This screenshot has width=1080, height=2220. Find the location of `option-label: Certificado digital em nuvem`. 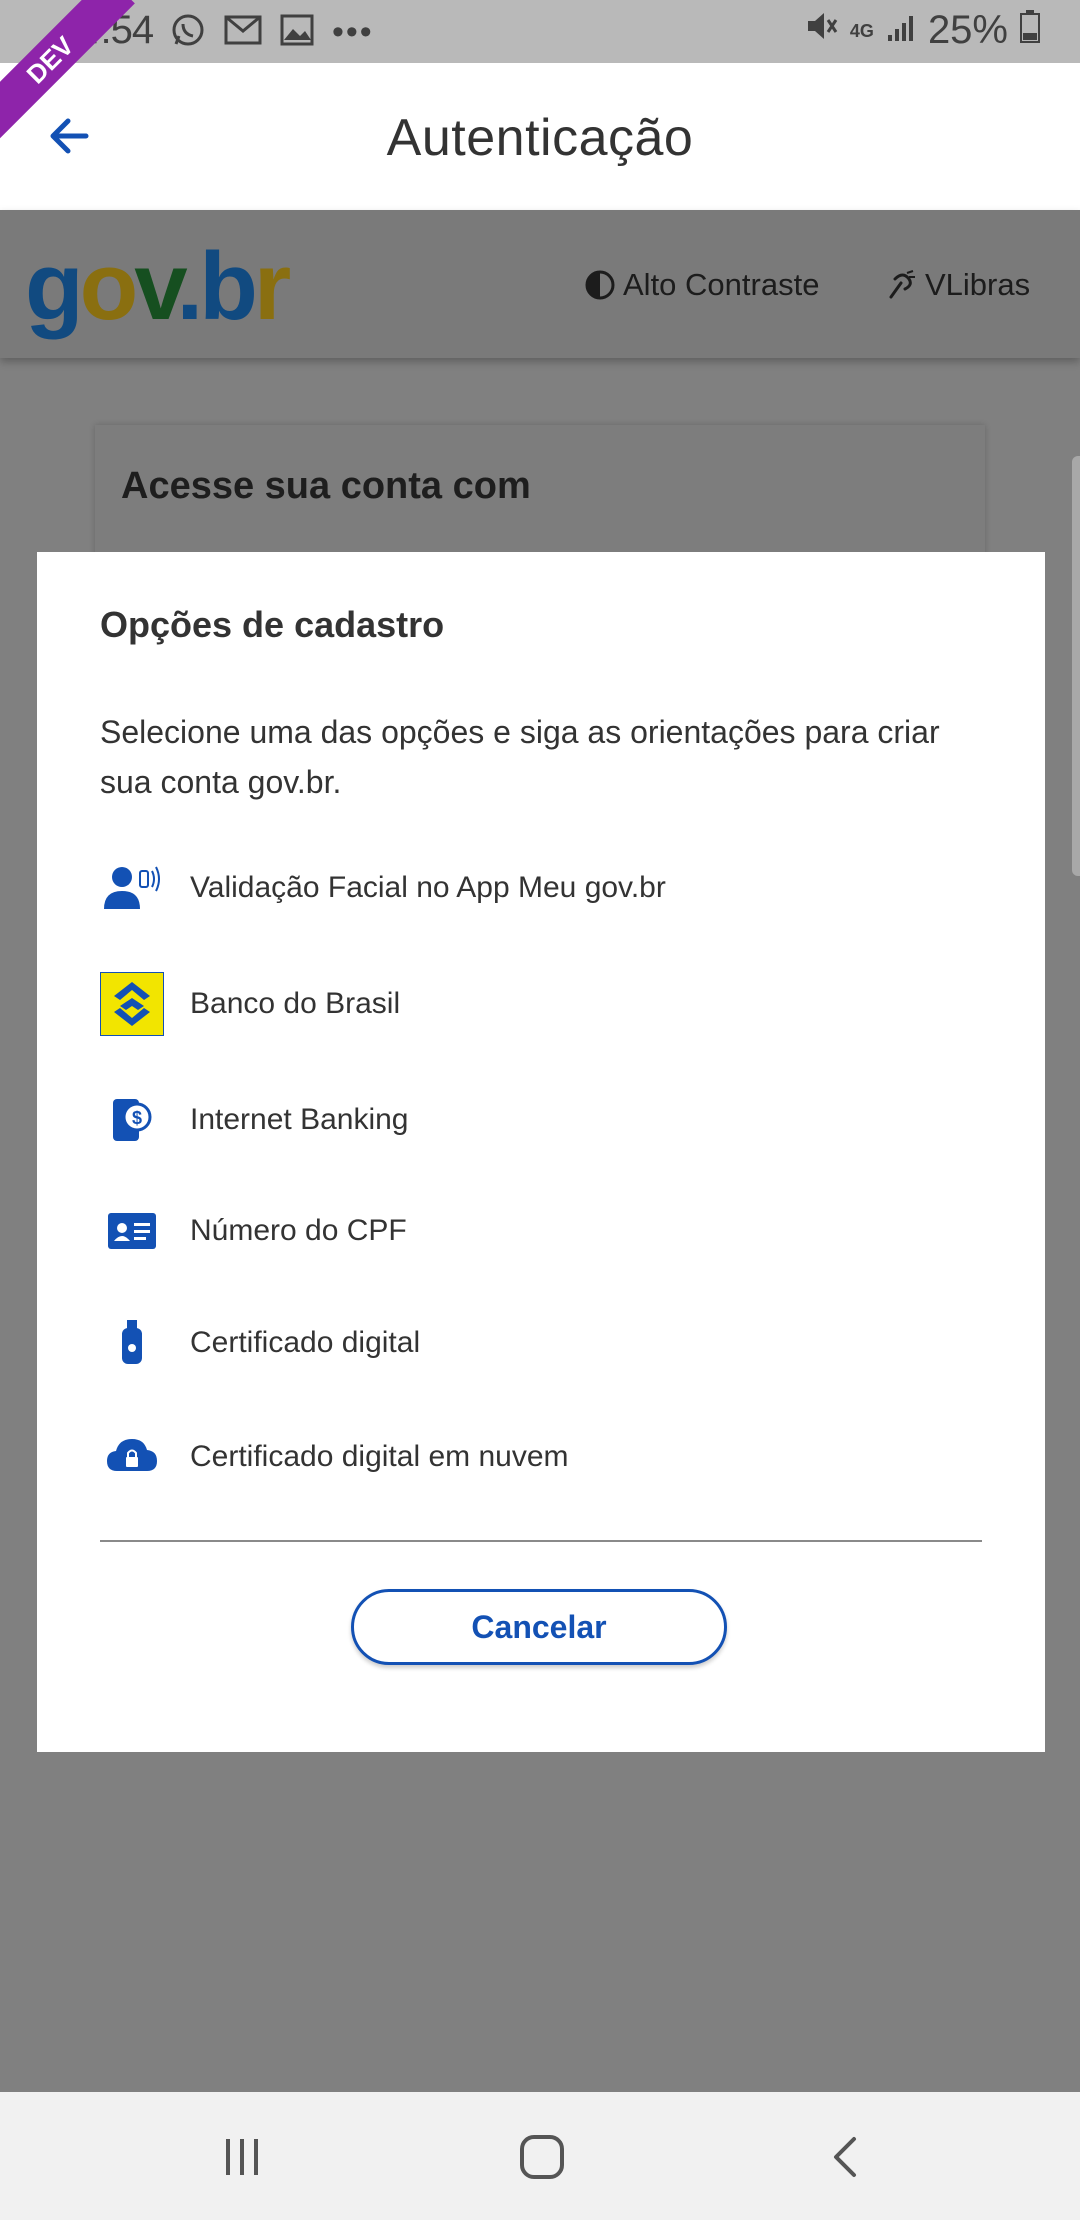

option-label: Certificado digital em nuvem is located at coordinates (379, 1456).